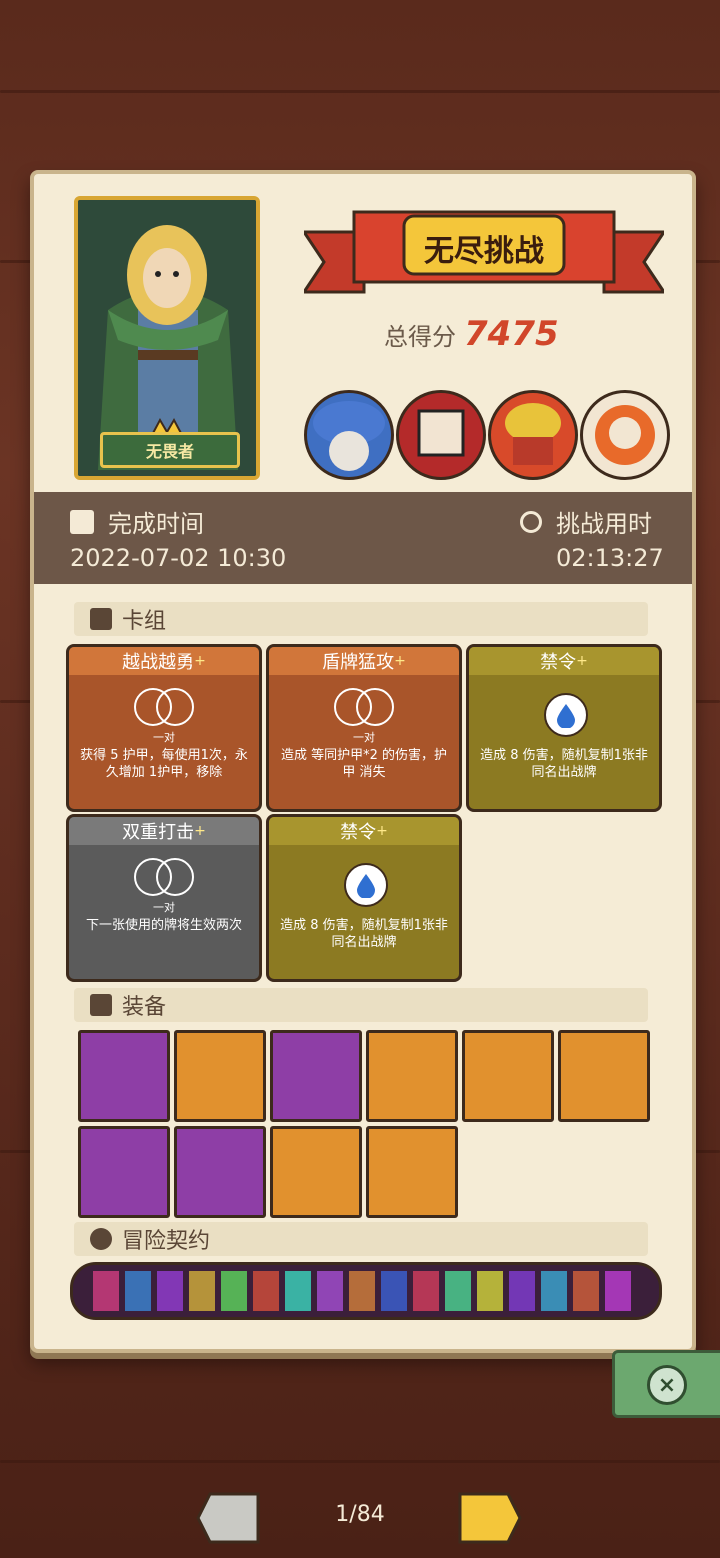  I want to click on close-button: ×, so click(666, 1384).